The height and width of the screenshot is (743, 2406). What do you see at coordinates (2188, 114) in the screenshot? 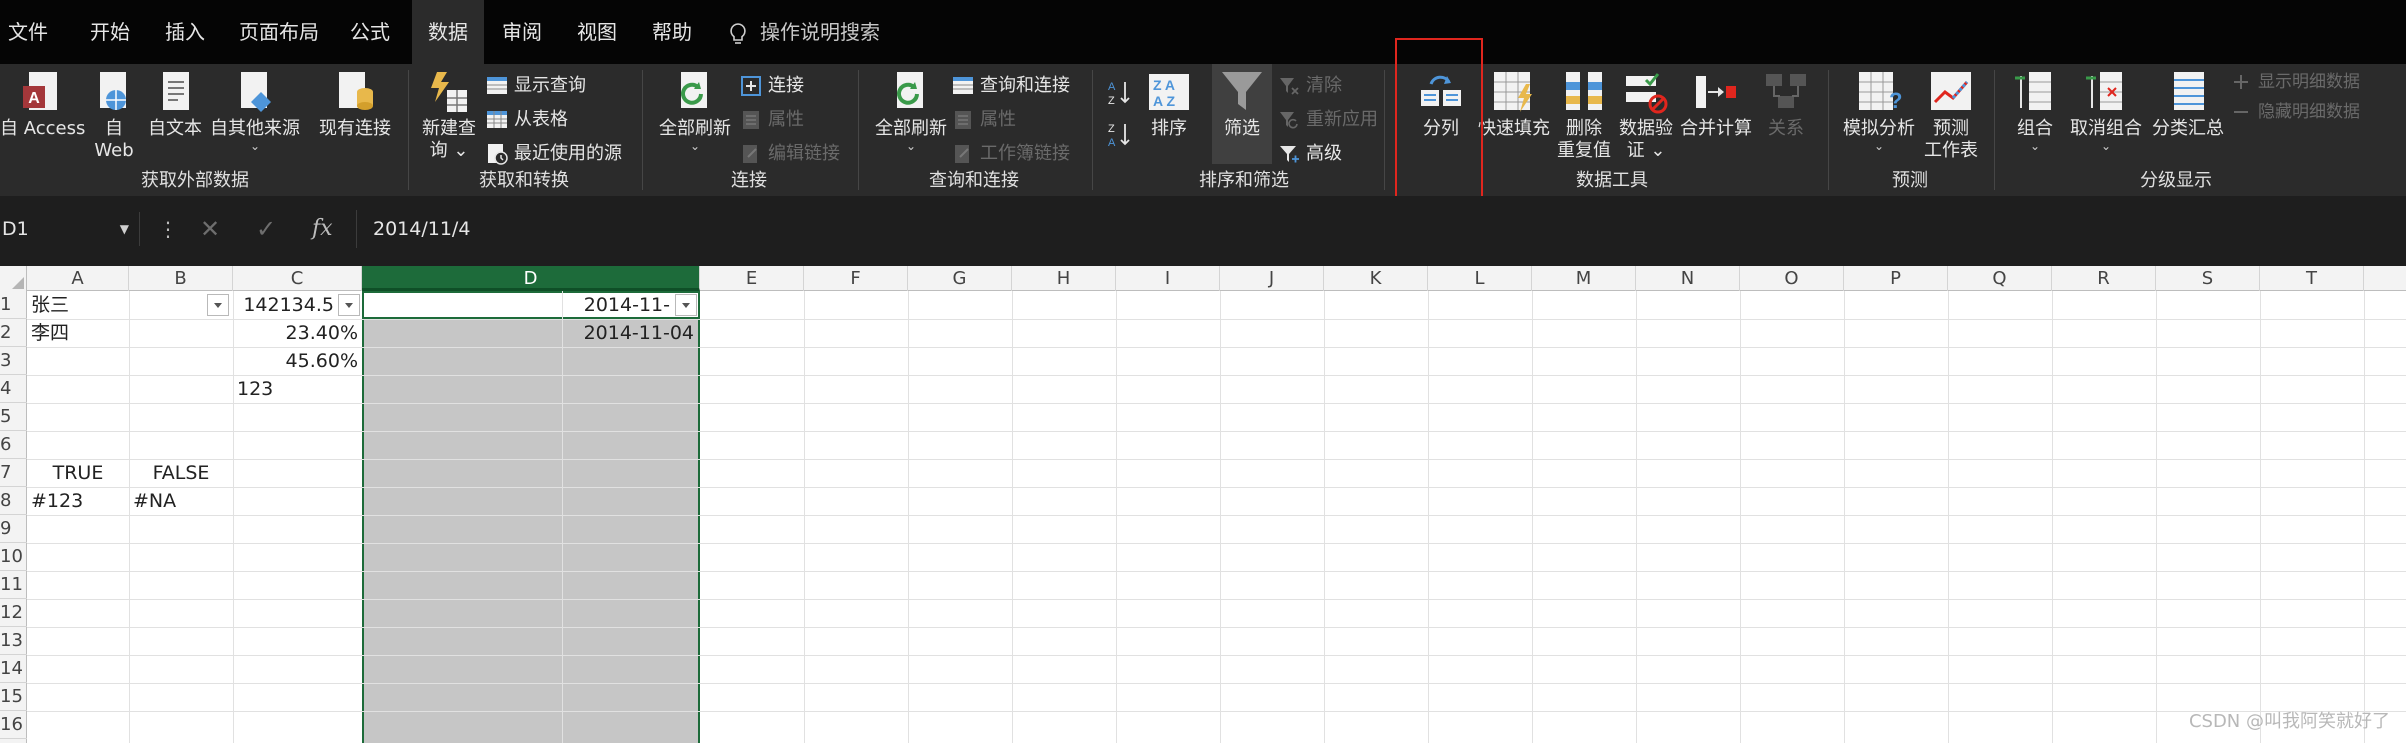
I see `subtotal-button: 分类汇总` at bounding box center [2188, 114].